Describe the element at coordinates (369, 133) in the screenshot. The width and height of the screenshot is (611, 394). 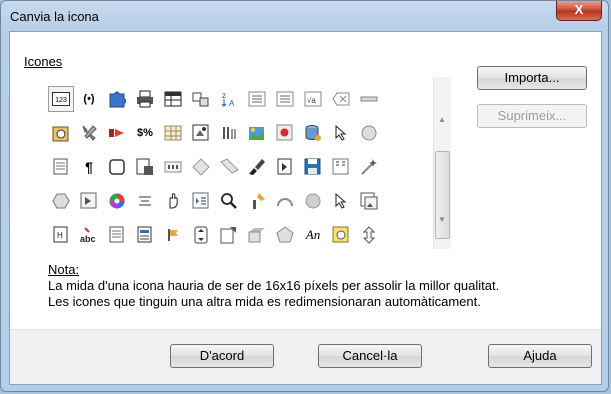
I see `icon-circle` at that location.